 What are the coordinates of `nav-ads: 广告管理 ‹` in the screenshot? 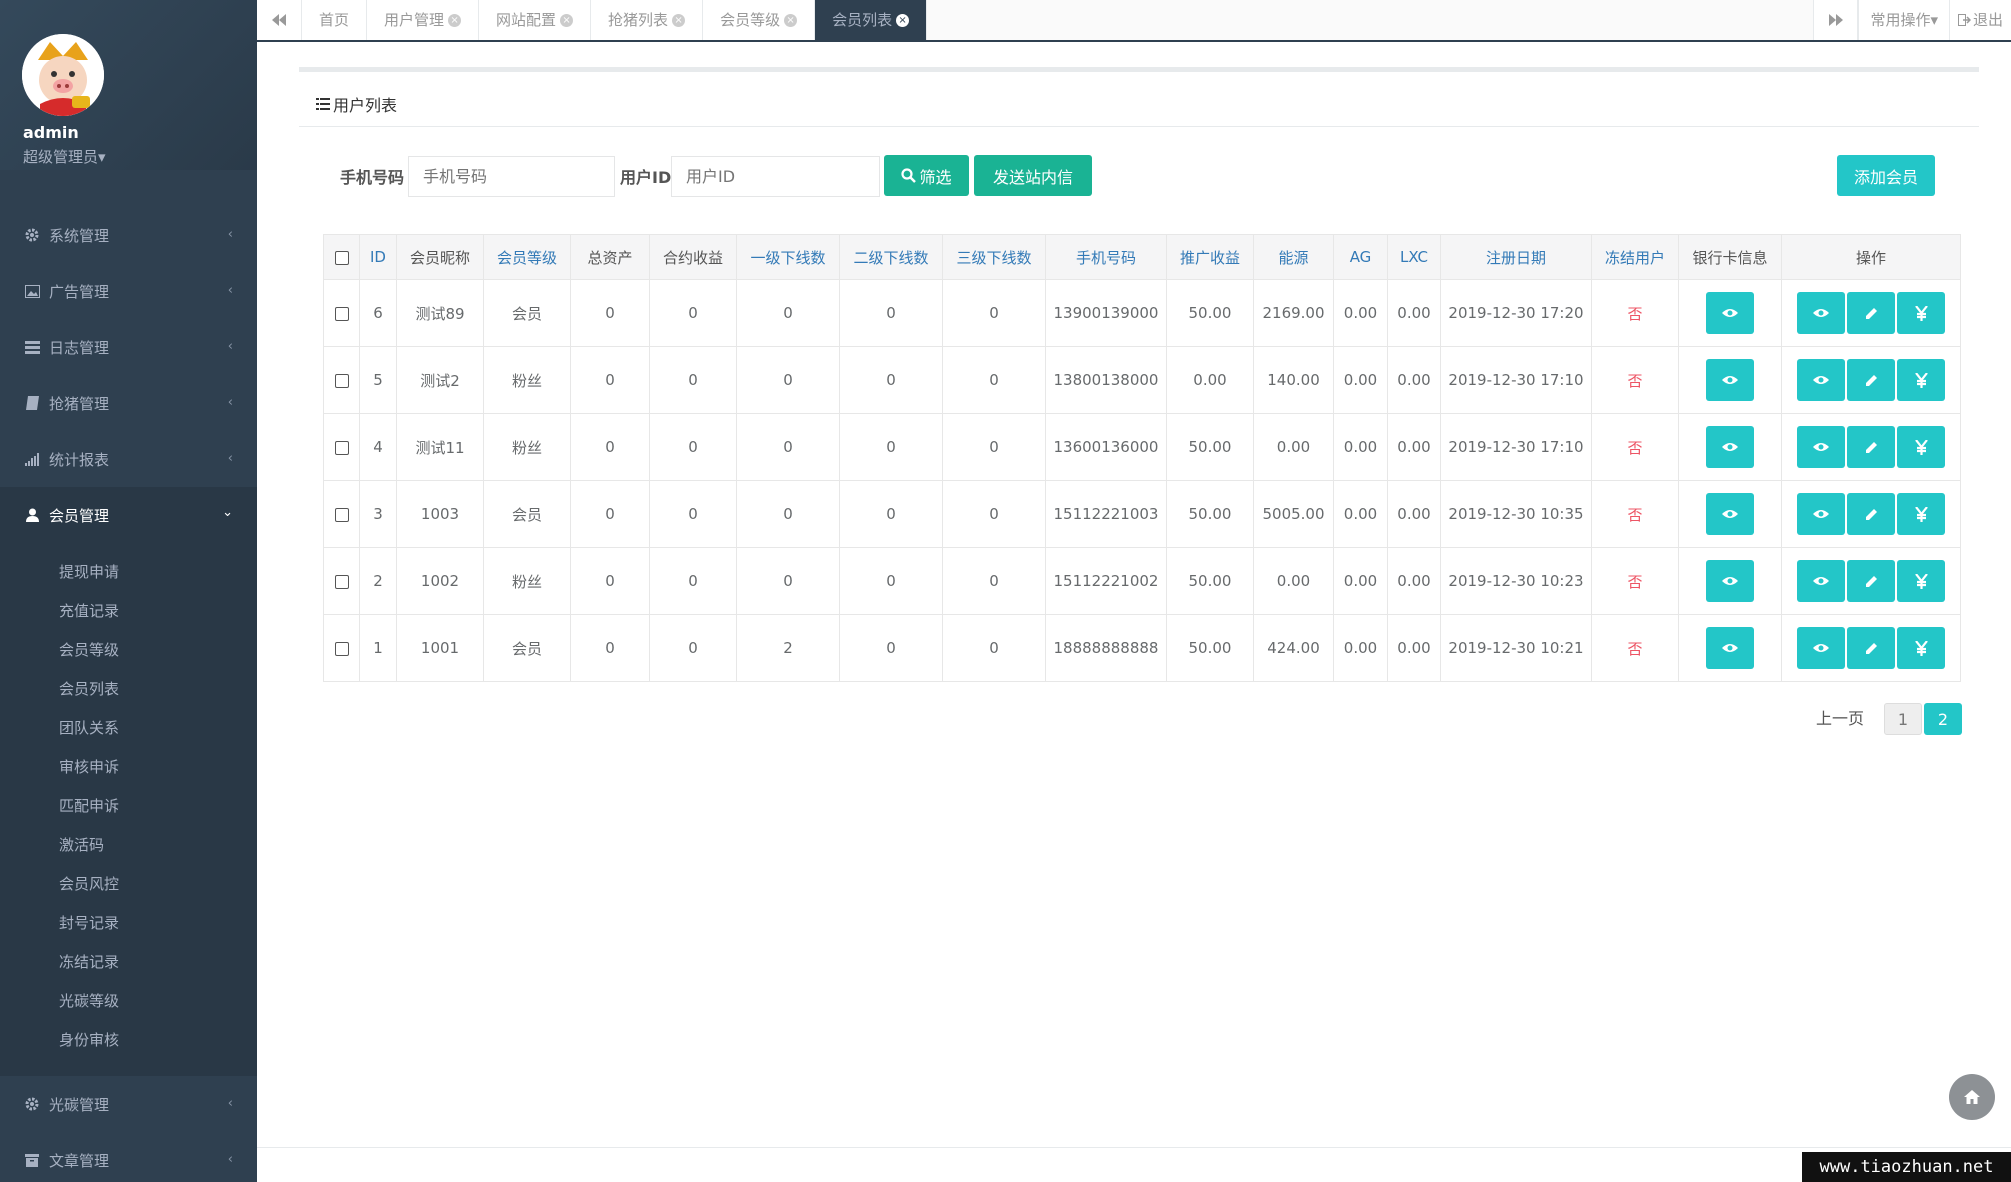 It's located at (128, 291).